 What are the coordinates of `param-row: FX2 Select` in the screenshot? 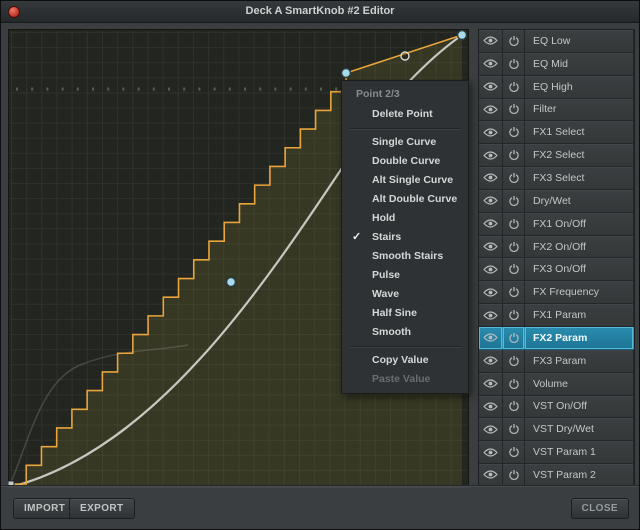 It's located at (556, 156).